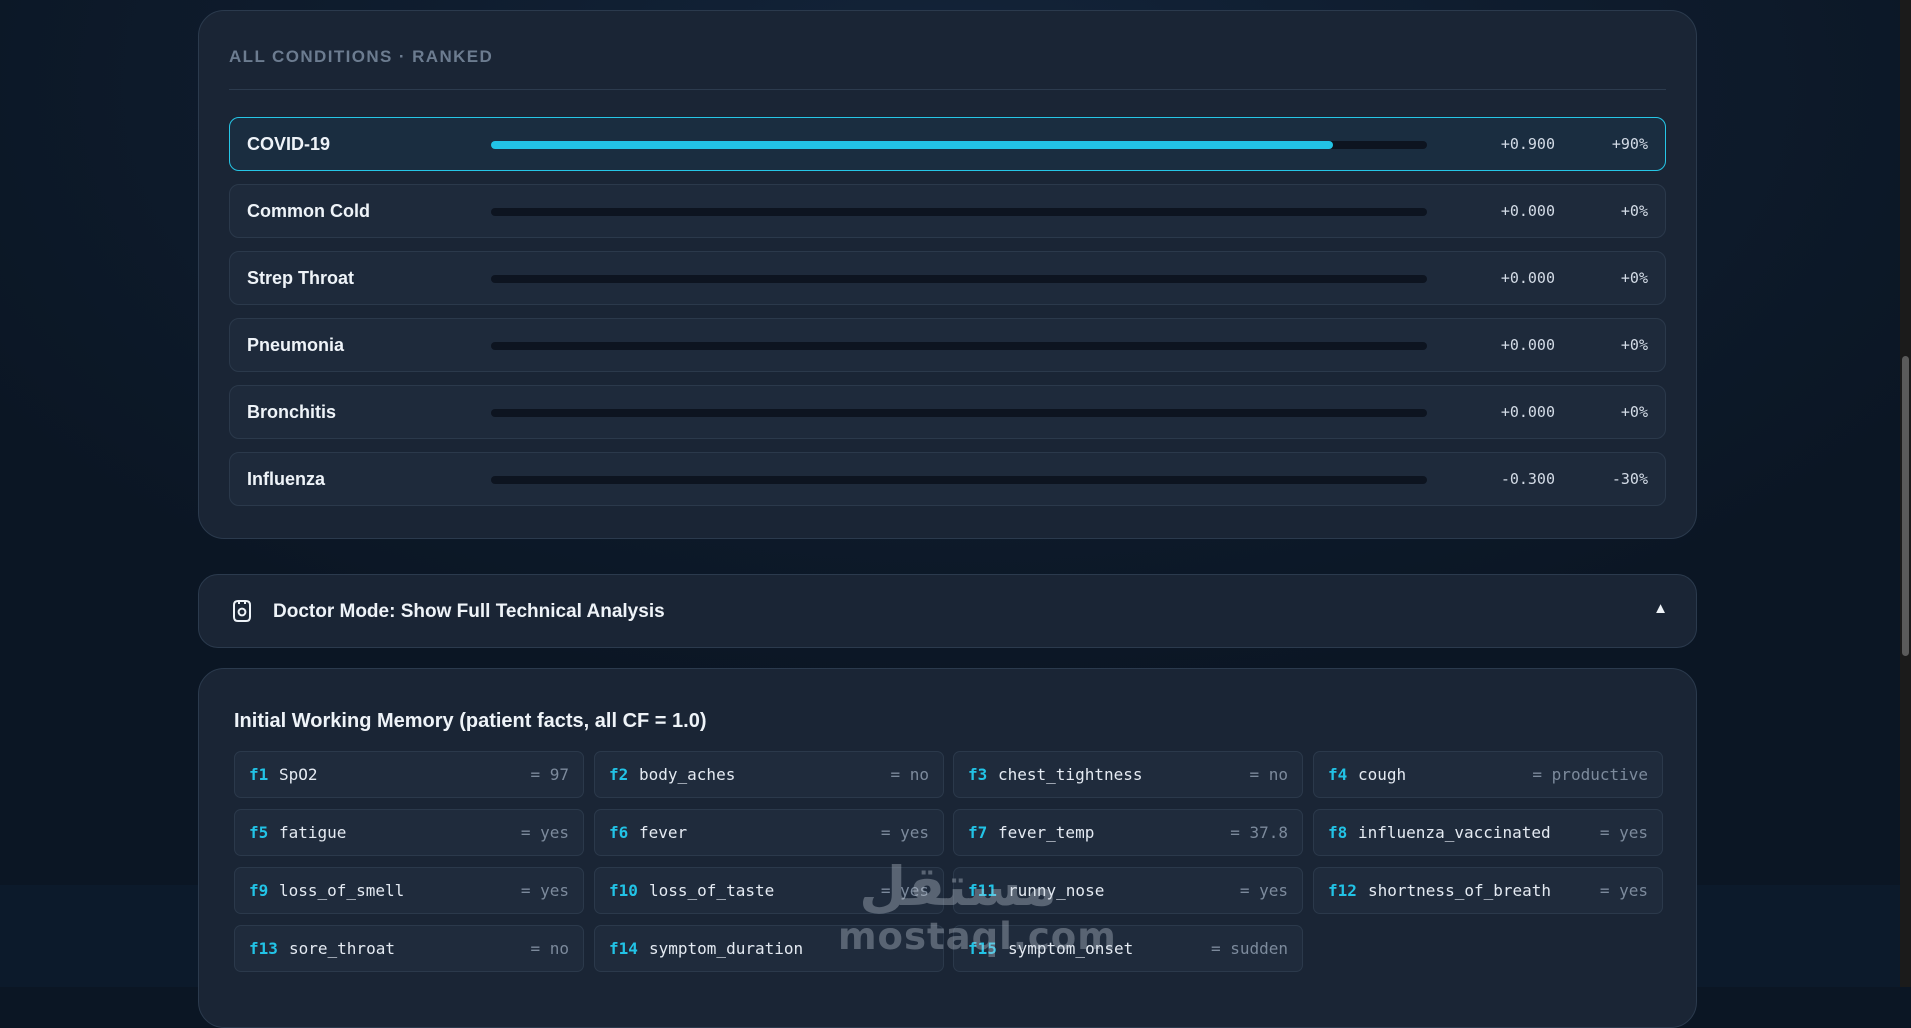  I want to click on condition-row: Common Cold +0.000 +0%, so click(947, 211).